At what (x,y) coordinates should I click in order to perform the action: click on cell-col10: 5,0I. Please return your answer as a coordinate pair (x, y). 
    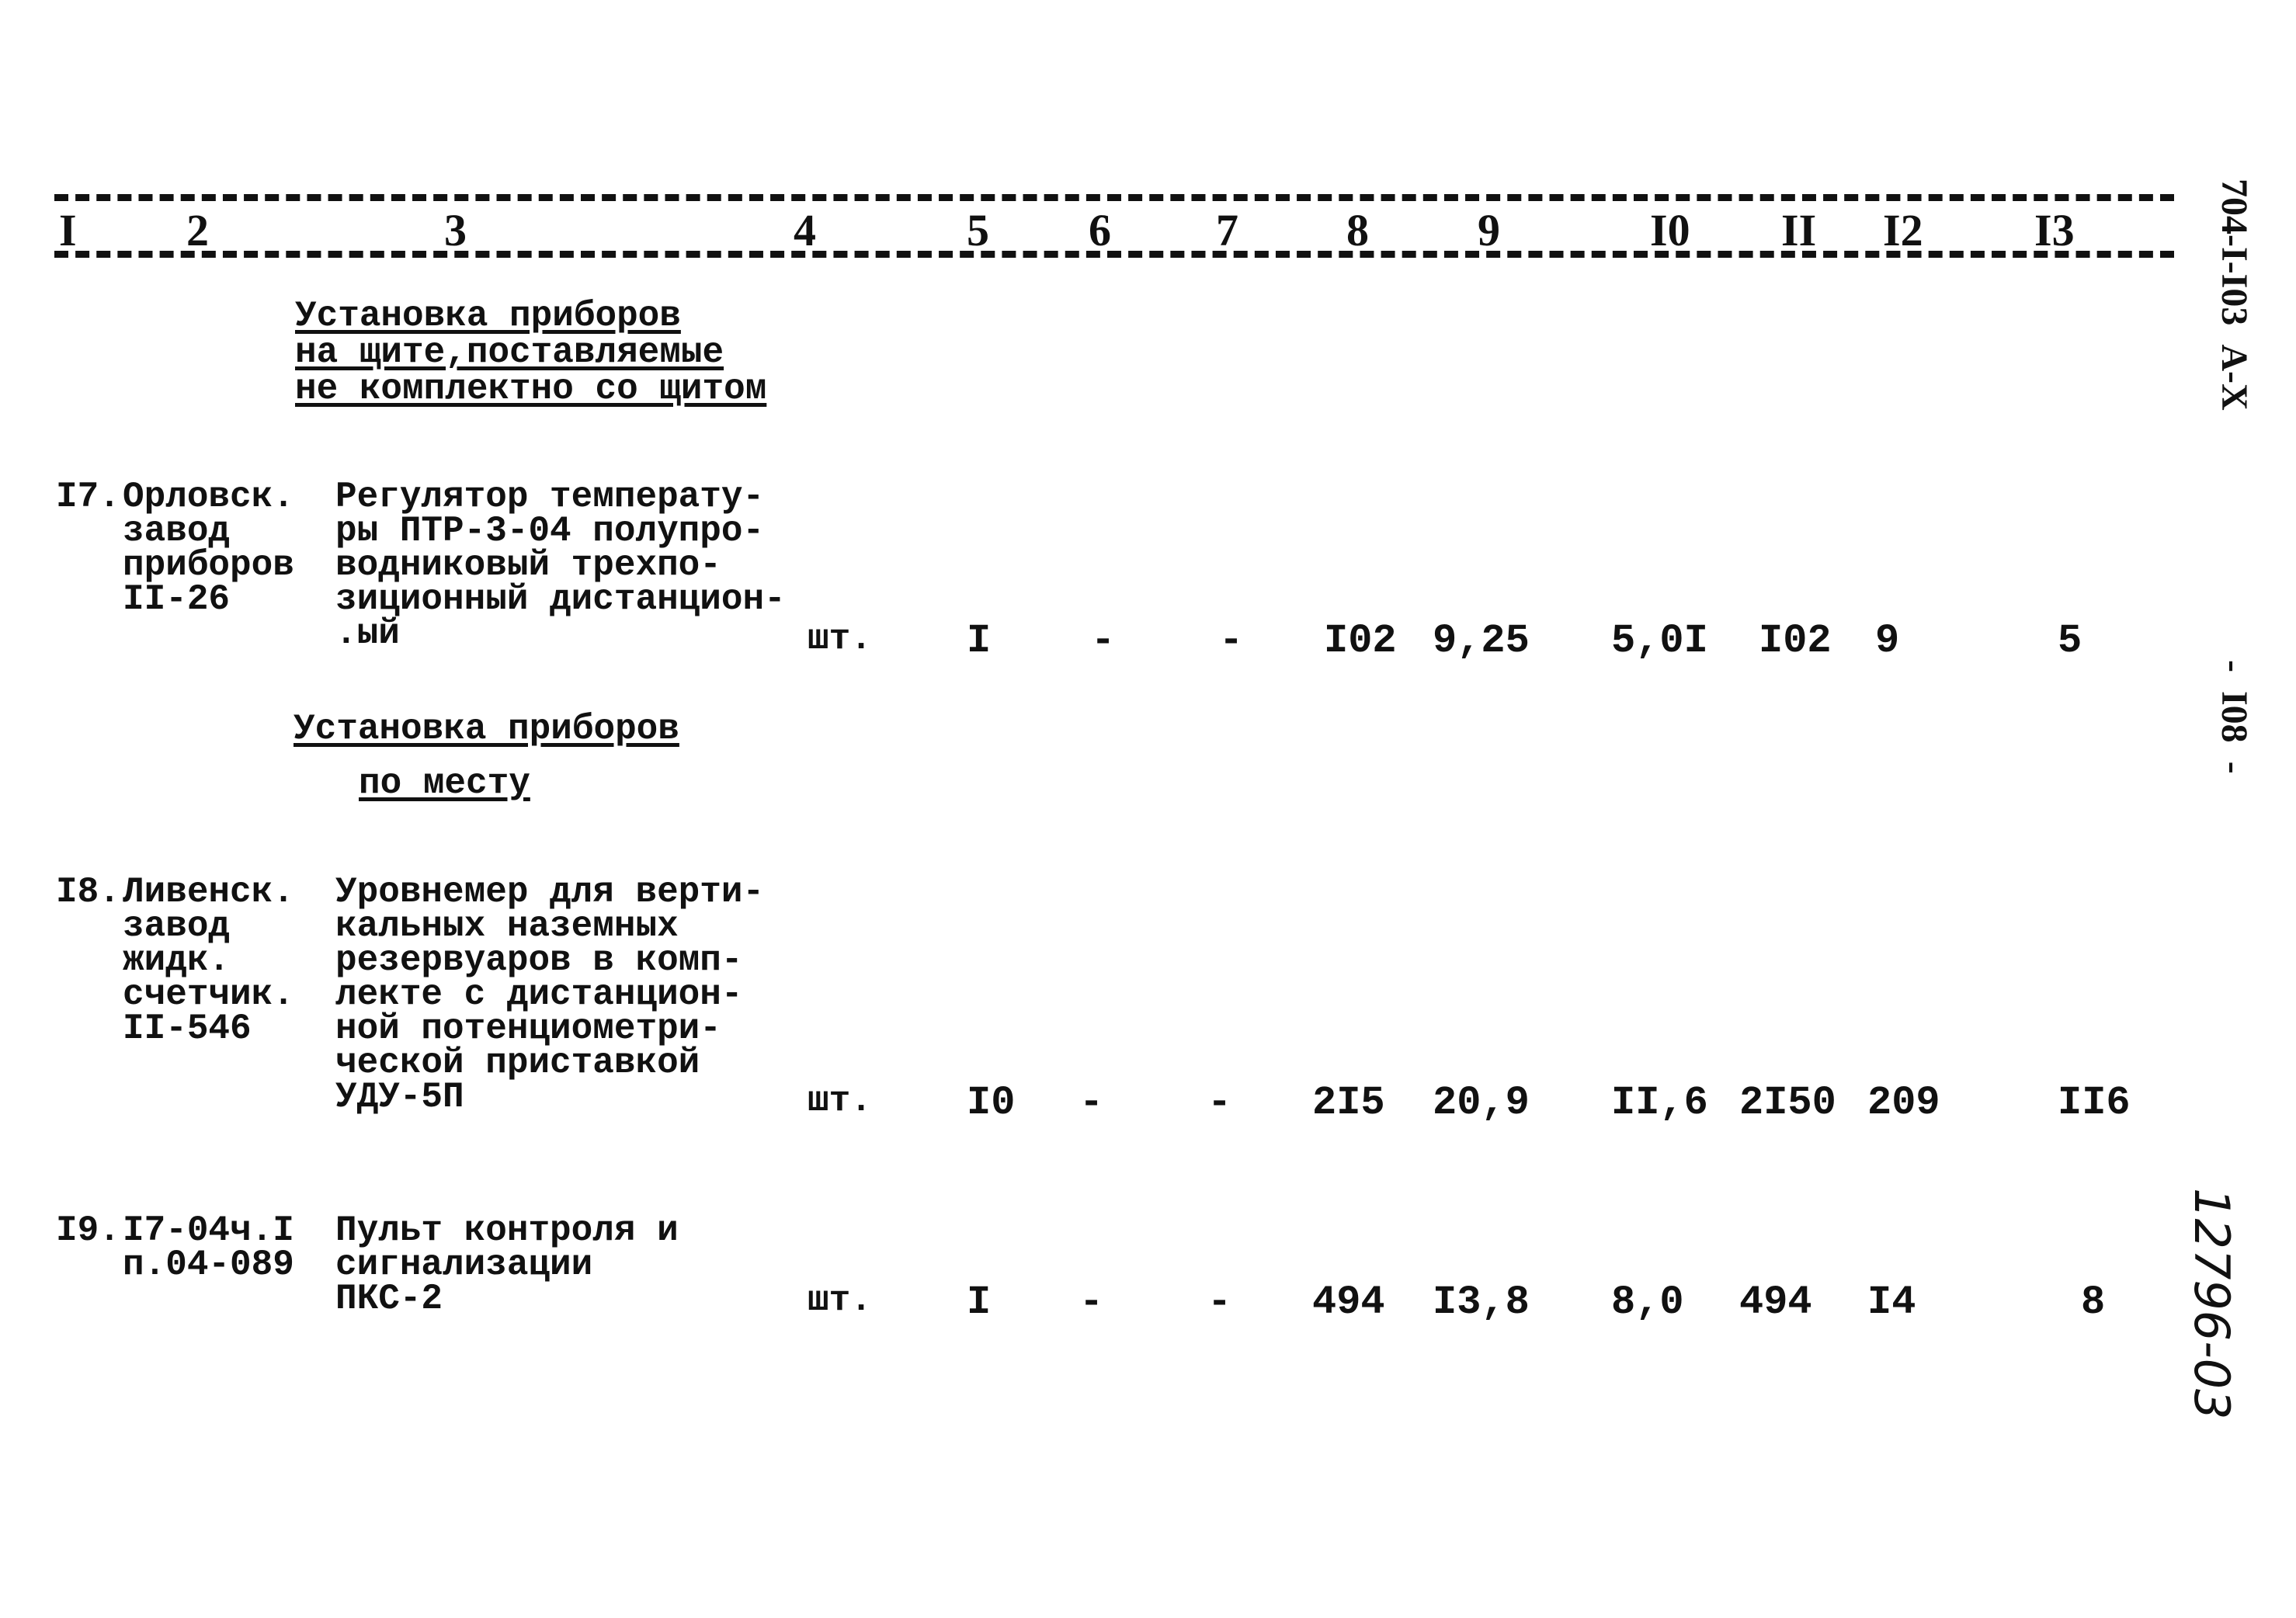
    Looking at the image, I should click on (1660, 641).